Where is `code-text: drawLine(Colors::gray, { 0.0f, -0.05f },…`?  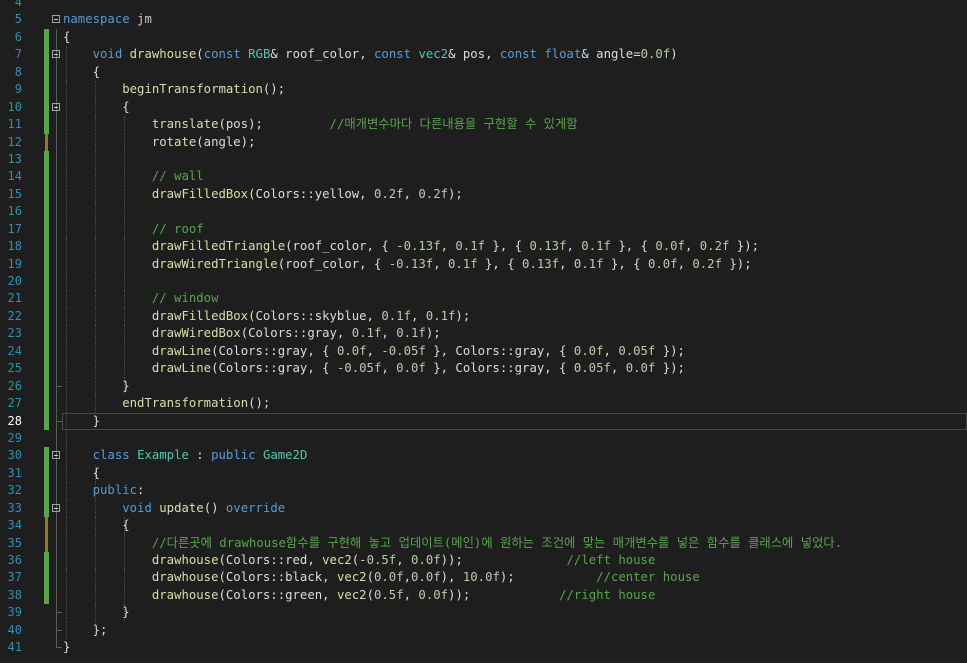
code-text: drawLine(Colors::gray, { 0.0f, -0.05f },… is located at coordinates (374, 351).